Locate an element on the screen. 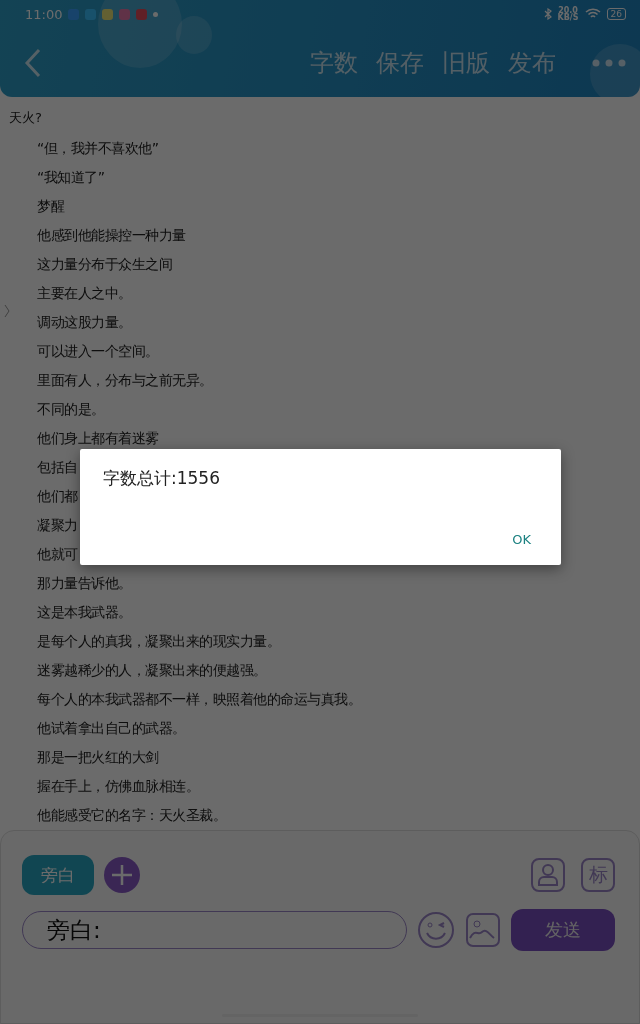 This screenshot has height=1024, width=640. dialog-message: 字数总计:1556 is located at coordinates (162, 478).